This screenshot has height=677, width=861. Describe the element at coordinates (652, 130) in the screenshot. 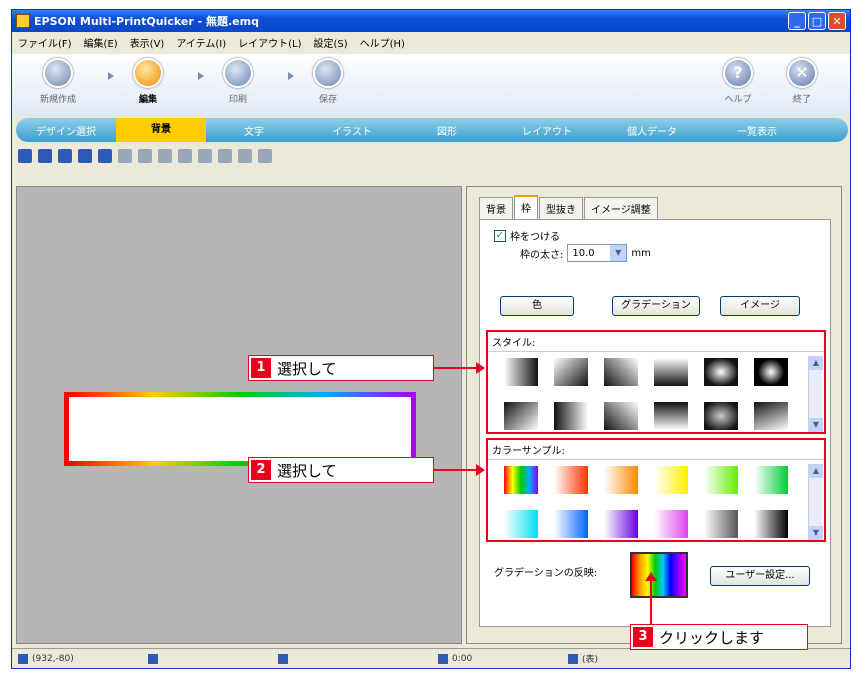

I see `tab-personal: 個人データ` at that location.